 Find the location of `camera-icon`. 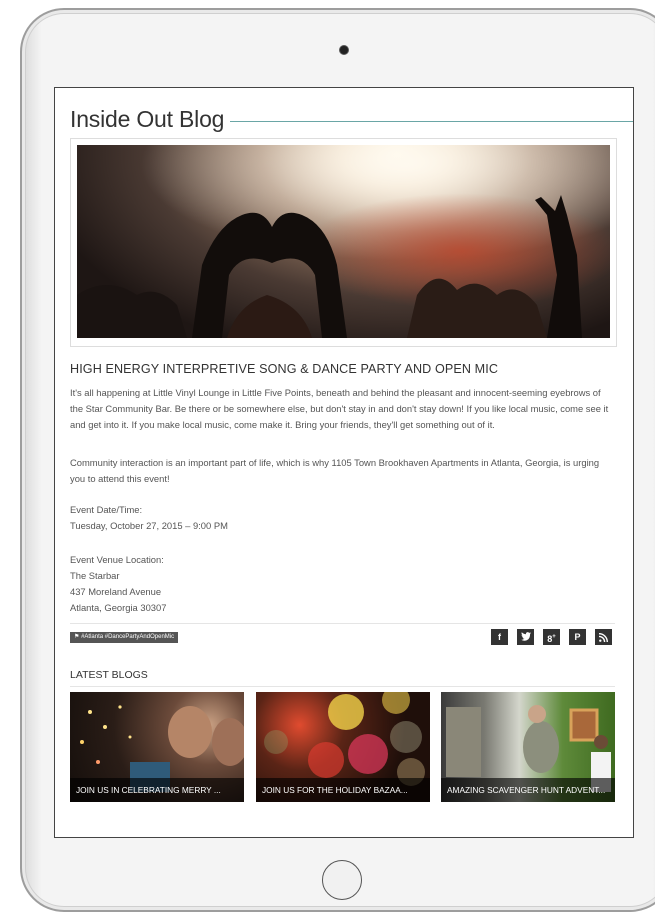

camera-icon is located at coordinates (344, 50).